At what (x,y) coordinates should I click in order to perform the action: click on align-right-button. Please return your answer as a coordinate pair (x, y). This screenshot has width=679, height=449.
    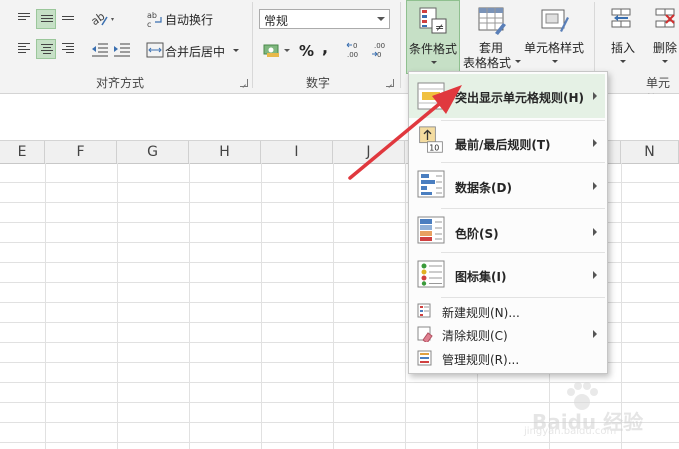
    Looking at the image, I should click on (68, 49).